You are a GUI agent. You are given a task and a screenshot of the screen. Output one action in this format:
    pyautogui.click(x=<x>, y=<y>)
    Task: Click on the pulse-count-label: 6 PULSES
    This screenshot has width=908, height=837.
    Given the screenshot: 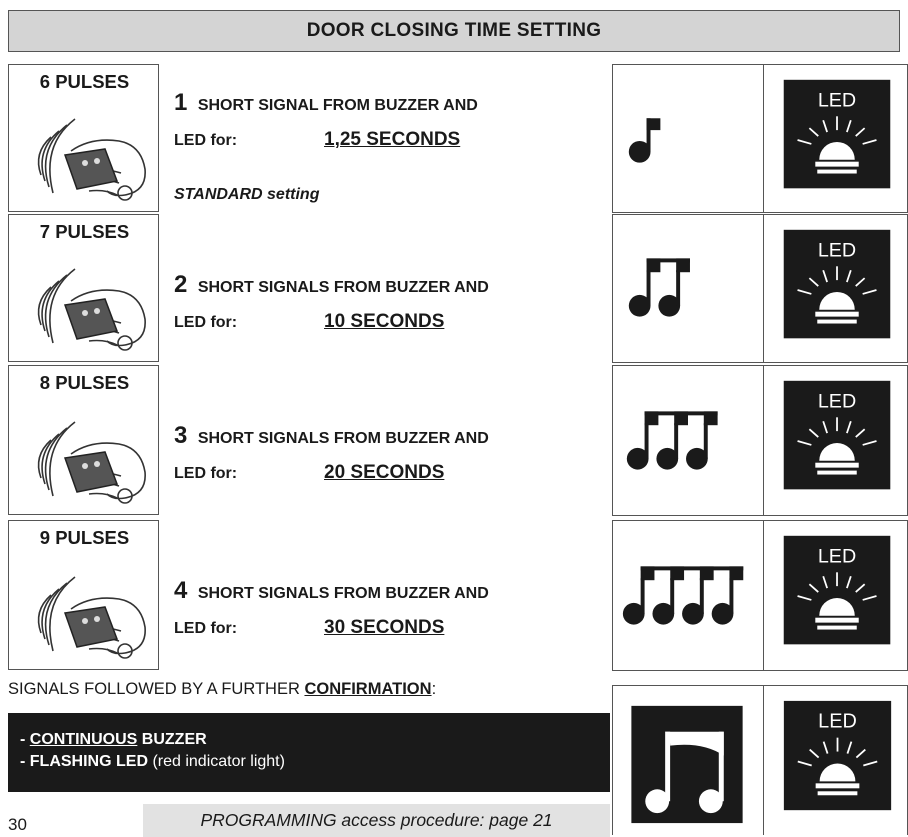 What is the action you would take?
    pyautogui.click(x=84, y=81)
    